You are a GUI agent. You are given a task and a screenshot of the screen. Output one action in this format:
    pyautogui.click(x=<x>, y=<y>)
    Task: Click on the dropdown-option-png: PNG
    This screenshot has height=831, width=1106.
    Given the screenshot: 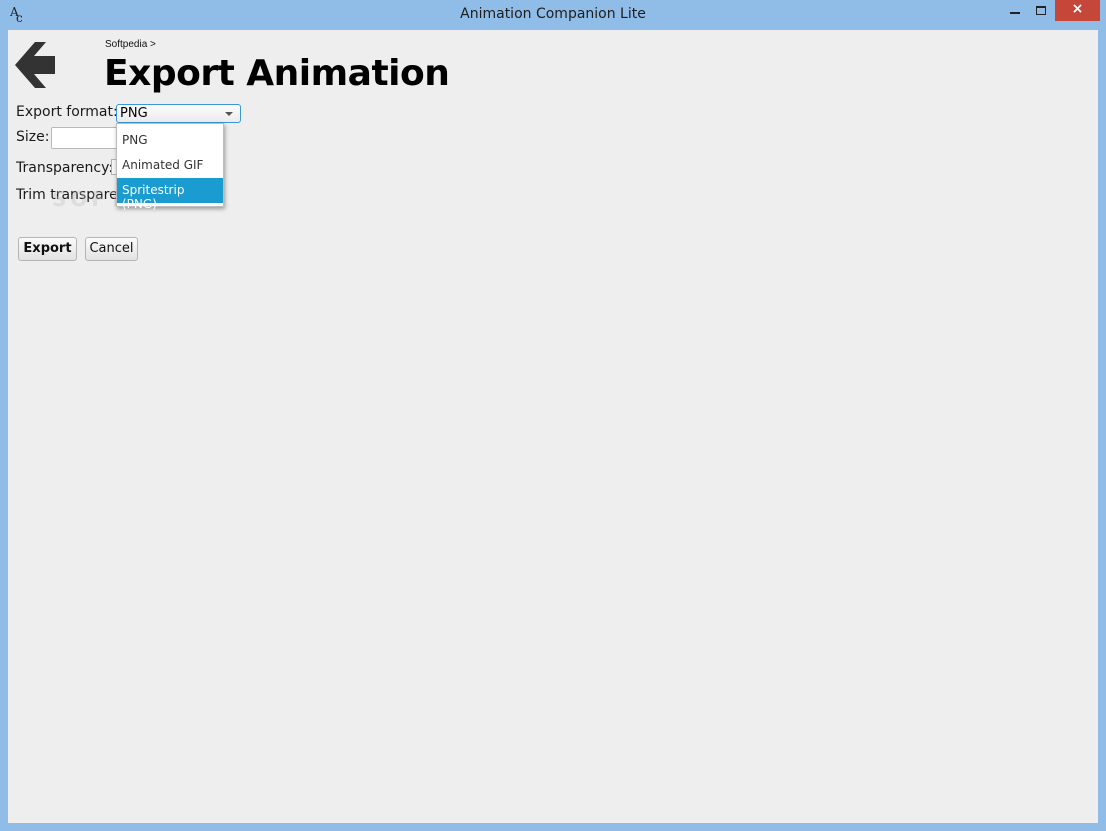 What is the action you would take?
    pyautogui.click(x=170, y=140)
    